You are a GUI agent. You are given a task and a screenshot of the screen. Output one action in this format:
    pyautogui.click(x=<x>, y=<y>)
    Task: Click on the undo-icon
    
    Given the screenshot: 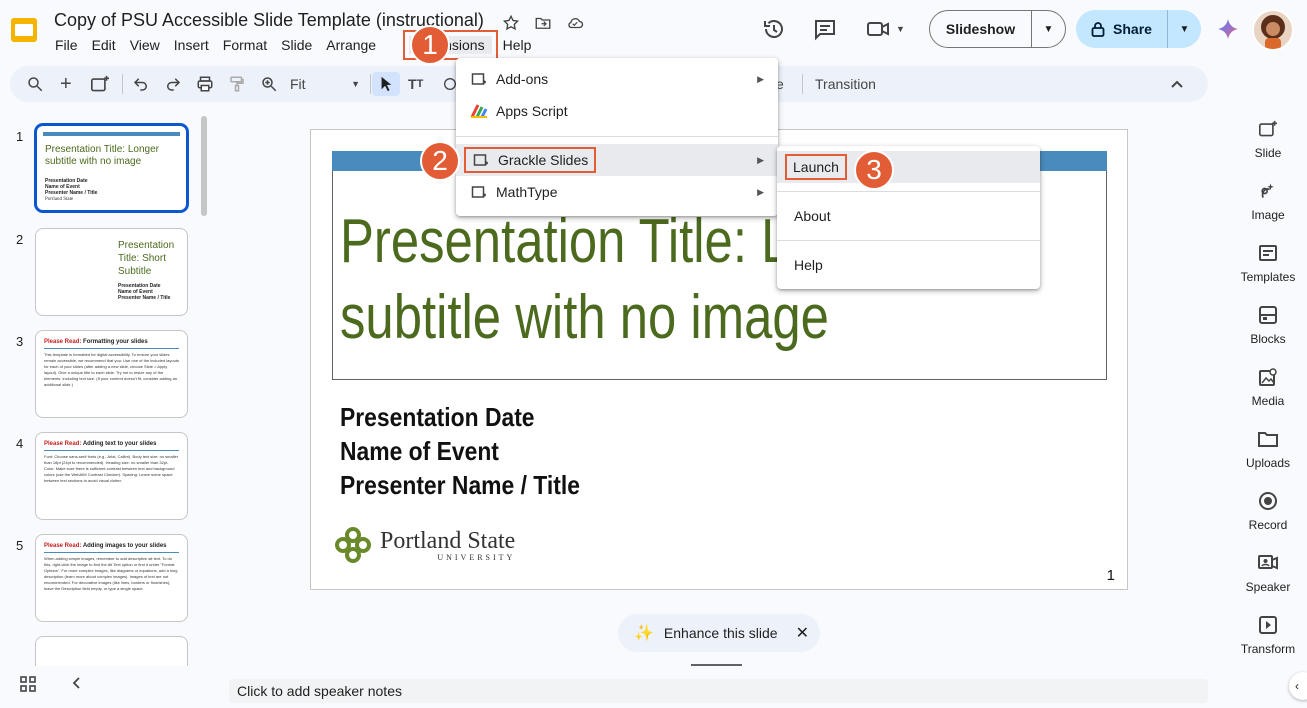 What is the action you would take?
    pyautogui.click(x=141, y=84)
    